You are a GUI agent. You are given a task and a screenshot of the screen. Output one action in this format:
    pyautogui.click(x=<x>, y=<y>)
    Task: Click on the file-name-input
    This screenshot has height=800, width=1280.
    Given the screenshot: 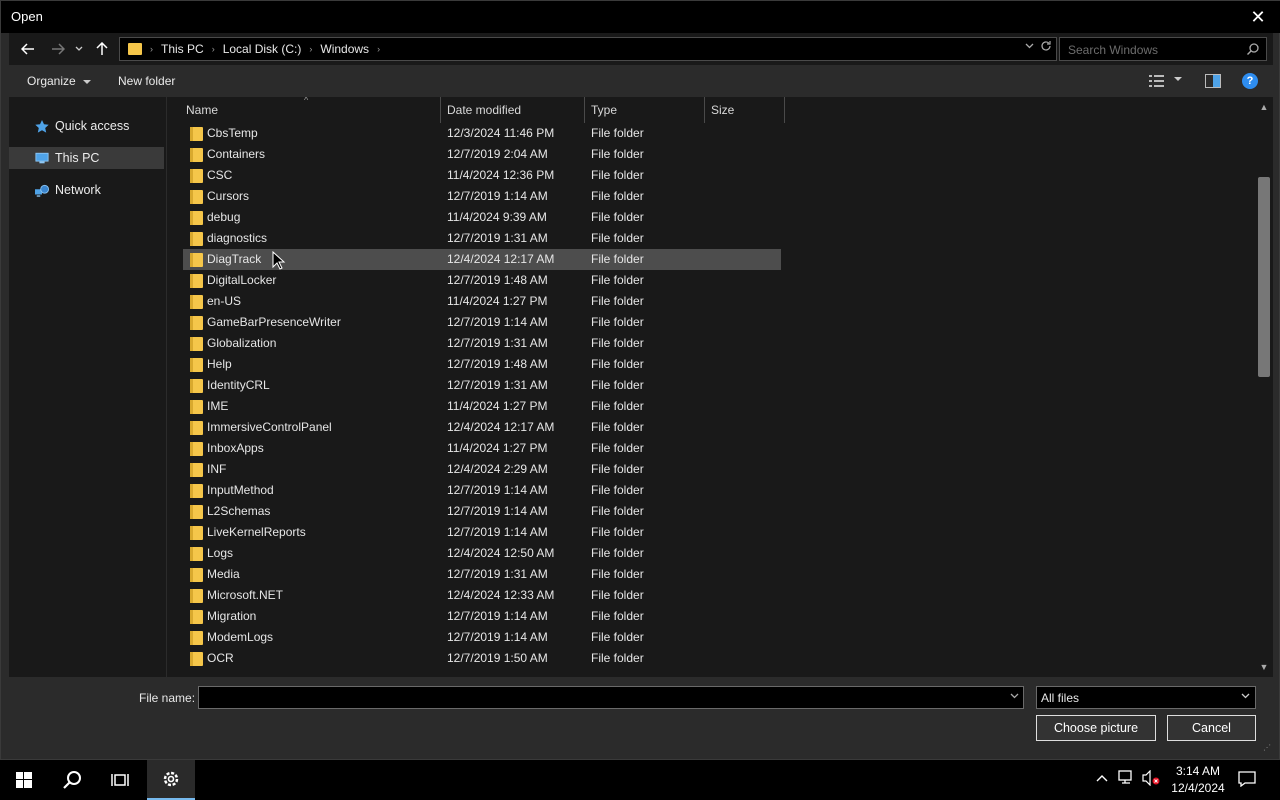 What is the action you would take?
    pyautogui.click(x=611, y=697)
    